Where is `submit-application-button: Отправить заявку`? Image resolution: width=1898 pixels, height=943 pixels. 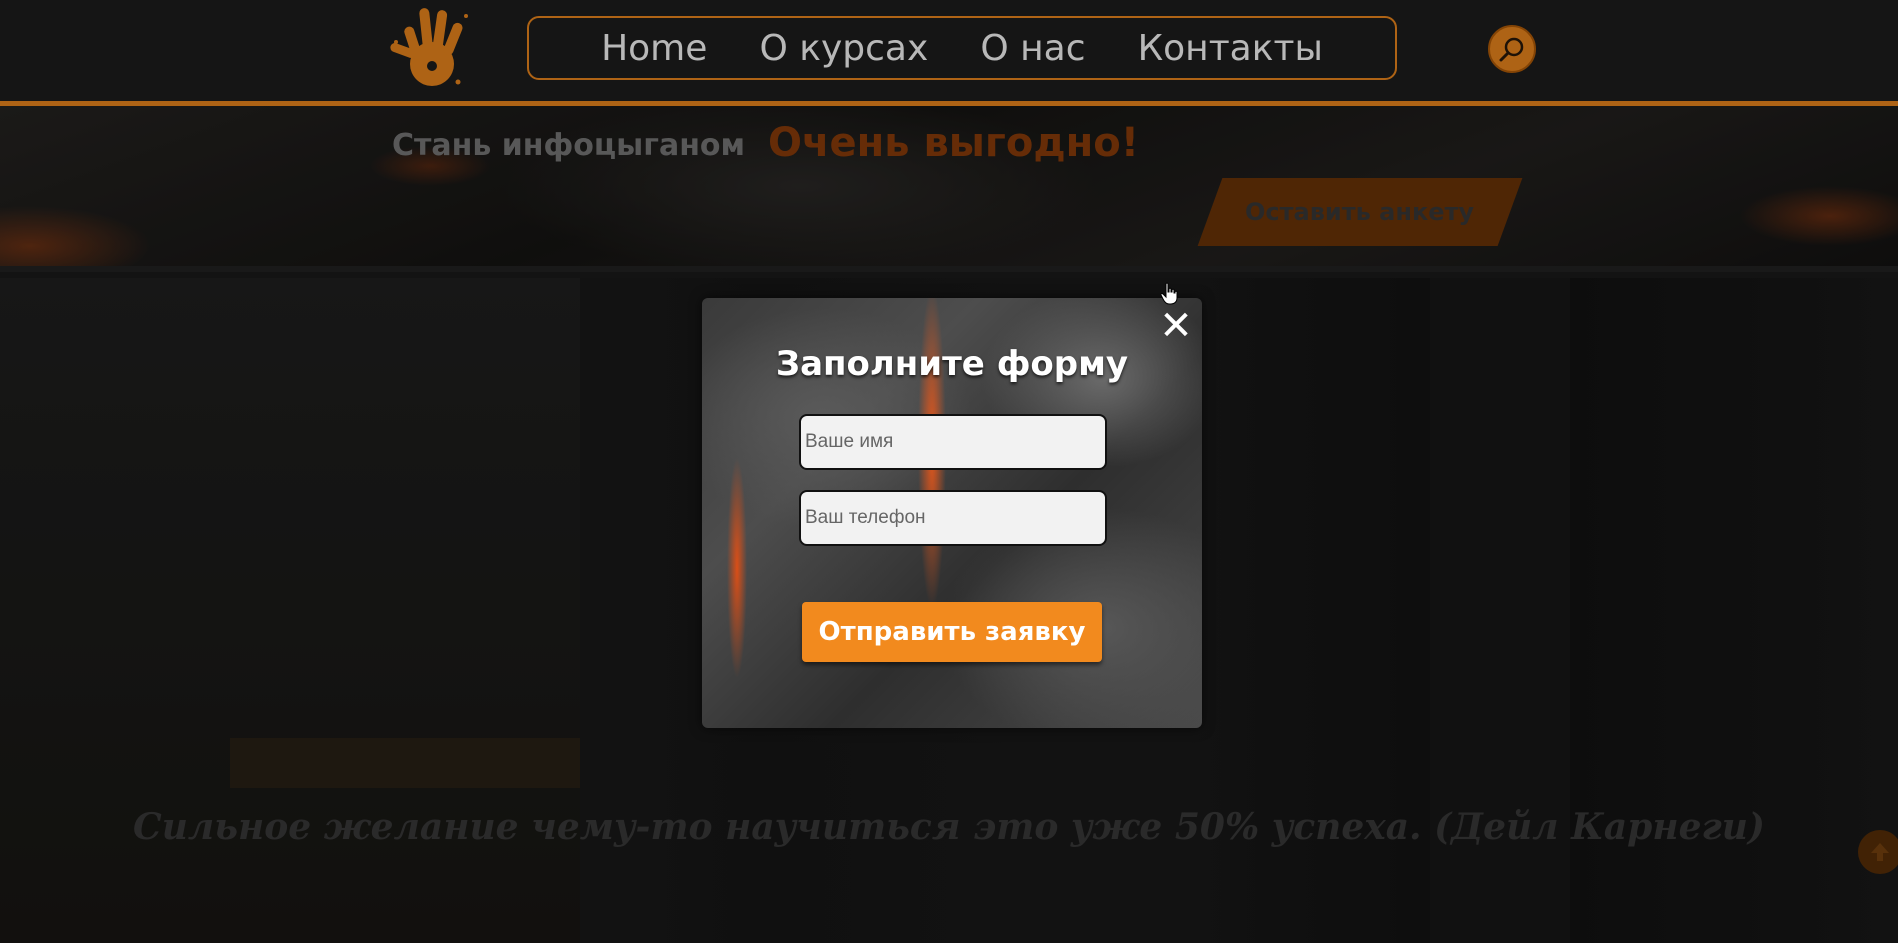
submit-application-button: Отправить заявку is located at coordinates (952, 632).